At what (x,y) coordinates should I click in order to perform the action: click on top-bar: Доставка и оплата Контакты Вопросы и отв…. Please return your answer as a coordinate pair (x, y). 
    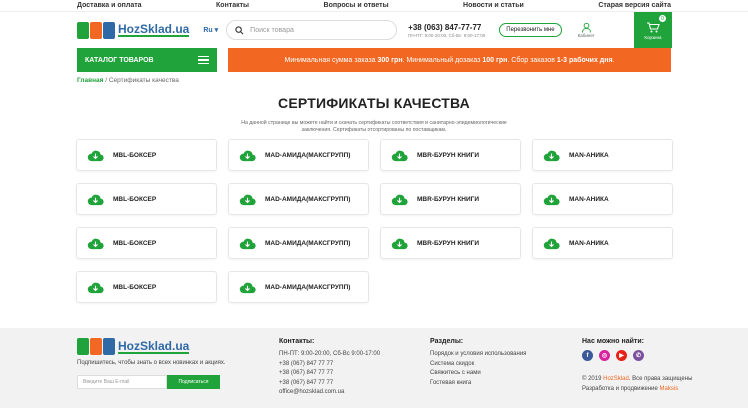
    Looking at the image, I should click on (374, 6).